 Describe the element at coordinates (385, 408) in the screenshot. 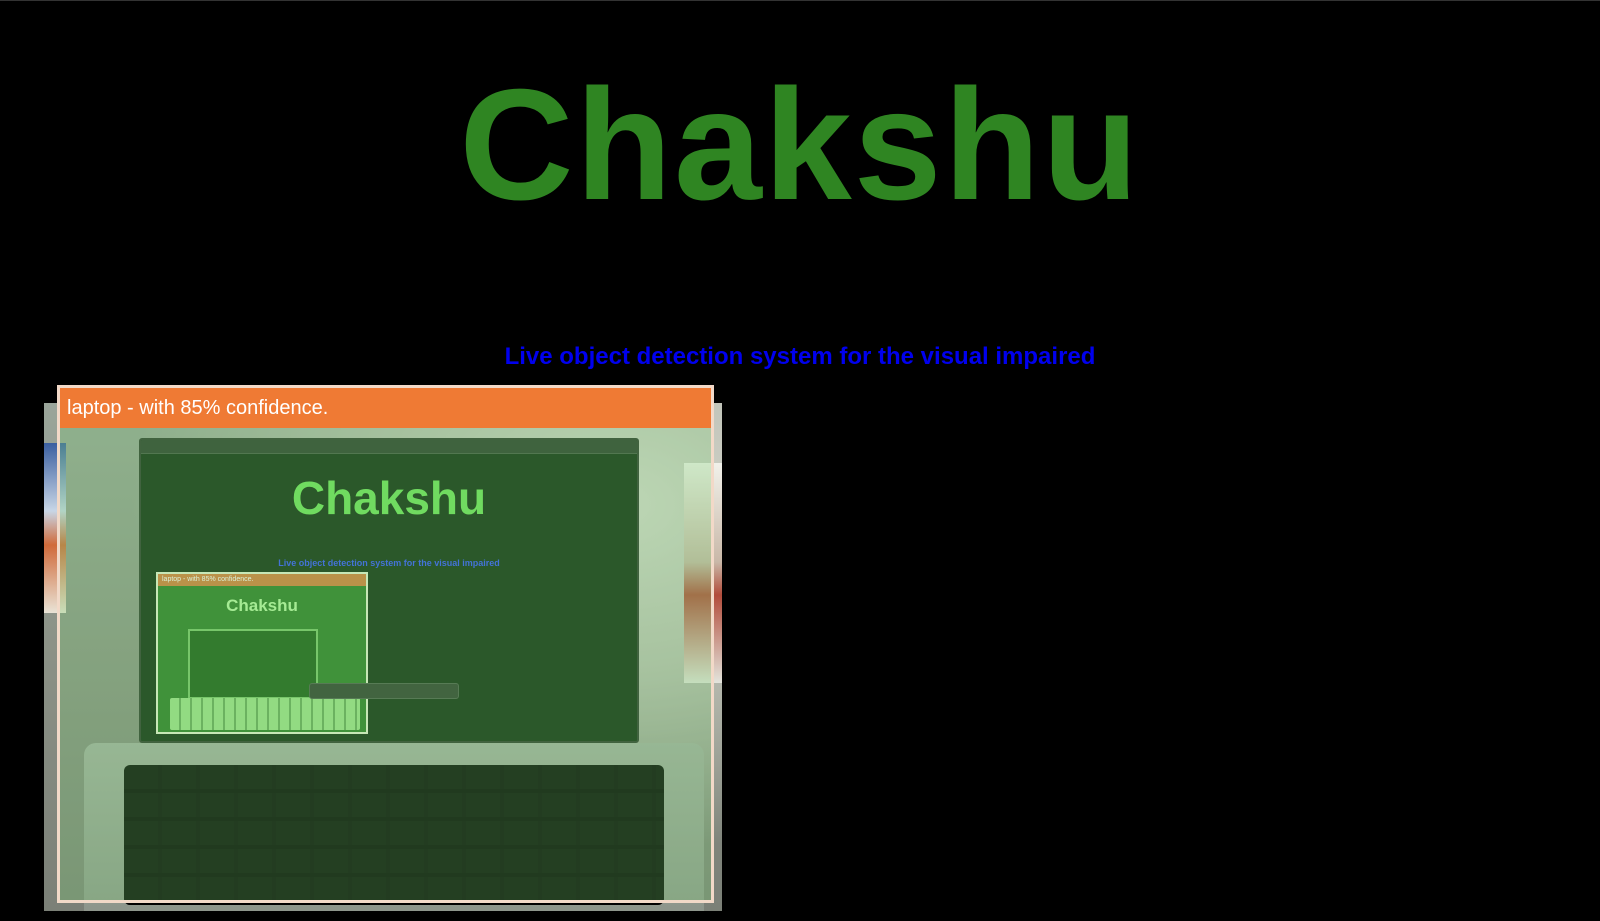

I see `detection-label: laptop - with 85% confidence.` at that location.